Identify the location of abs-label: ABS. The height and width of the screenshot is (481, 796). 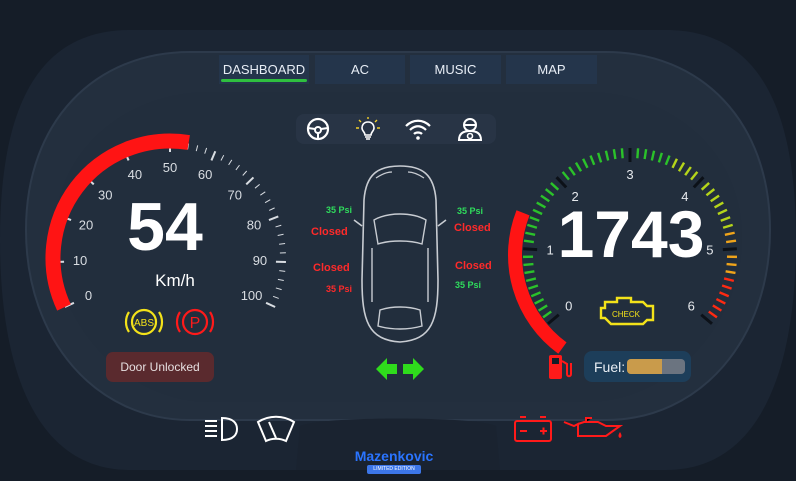
(144, 323).